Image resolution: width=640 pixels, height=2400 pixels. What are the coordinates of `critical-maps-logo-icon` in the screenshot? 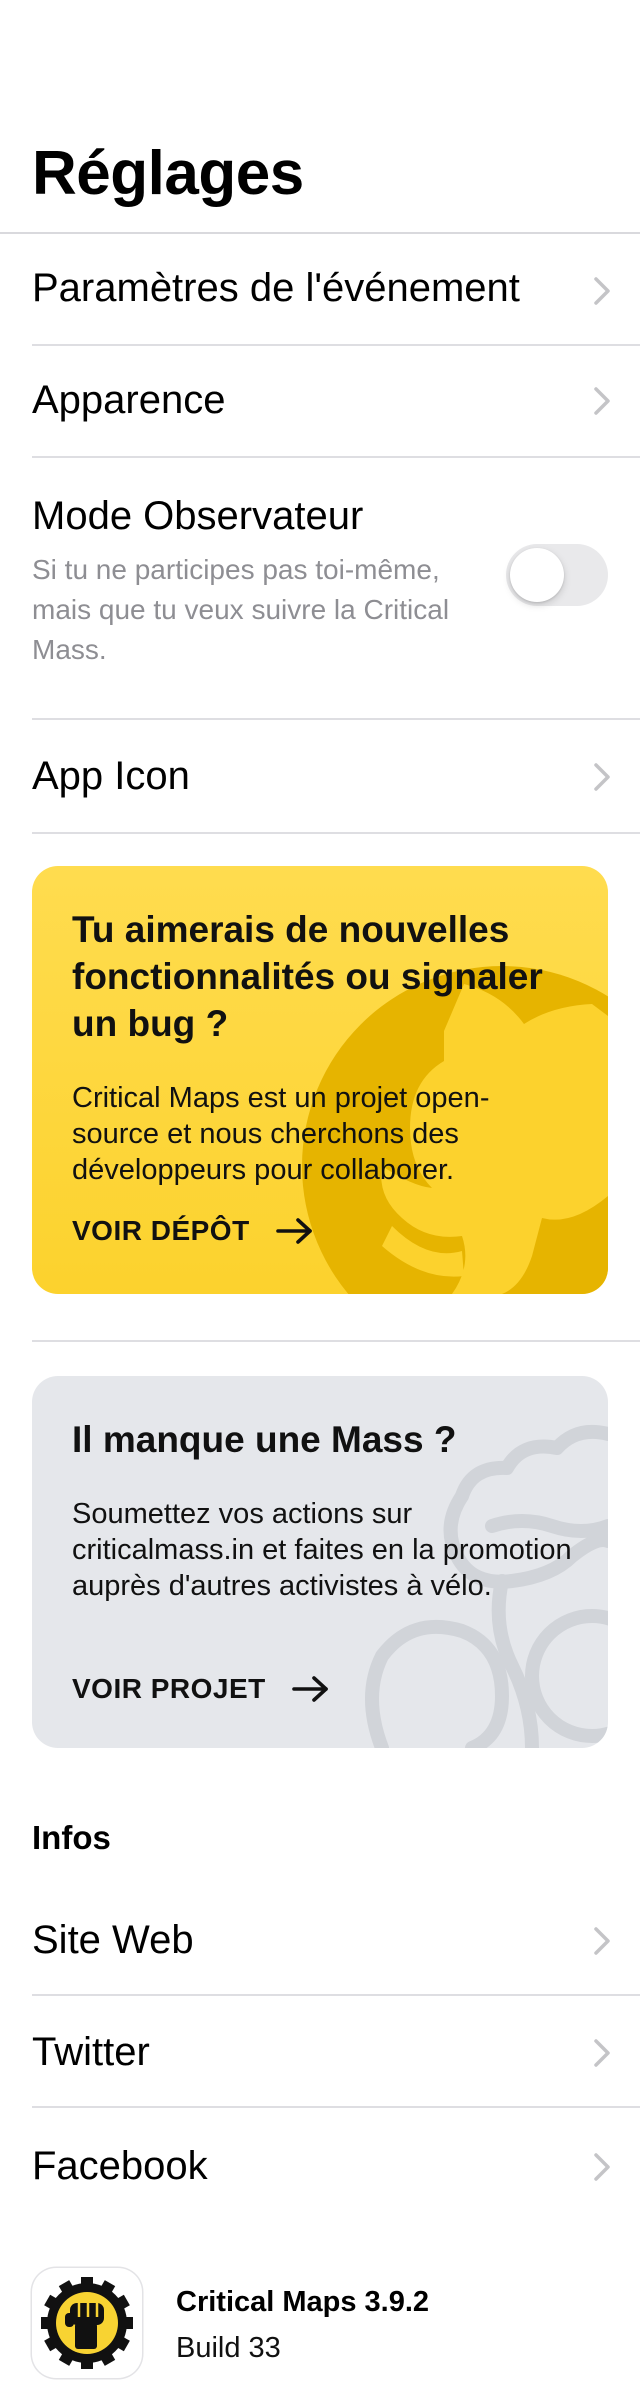 It's located at (87, 2323).